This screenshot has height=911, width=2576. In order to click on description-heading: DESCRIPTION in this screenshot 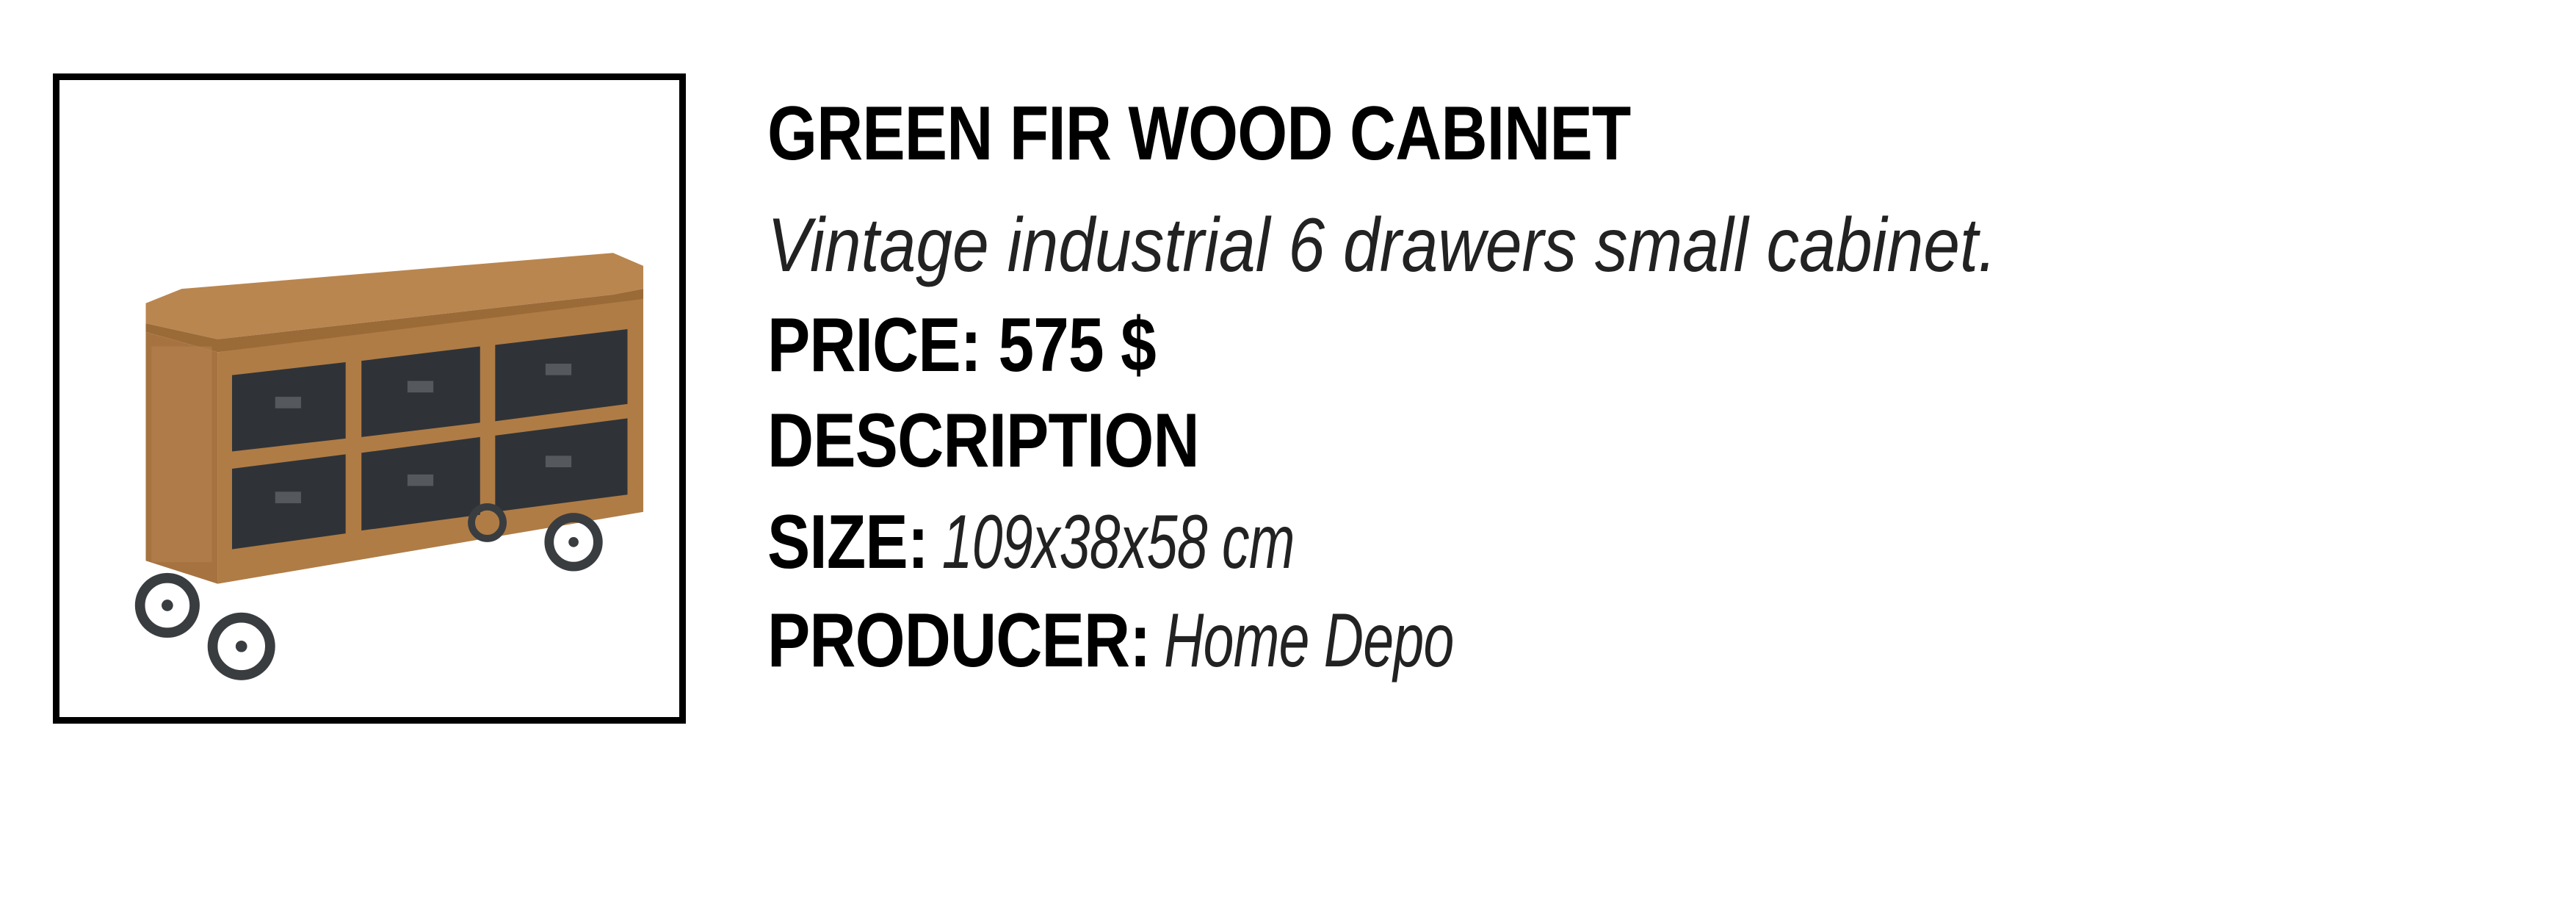, I will do `click(983, 440)`.